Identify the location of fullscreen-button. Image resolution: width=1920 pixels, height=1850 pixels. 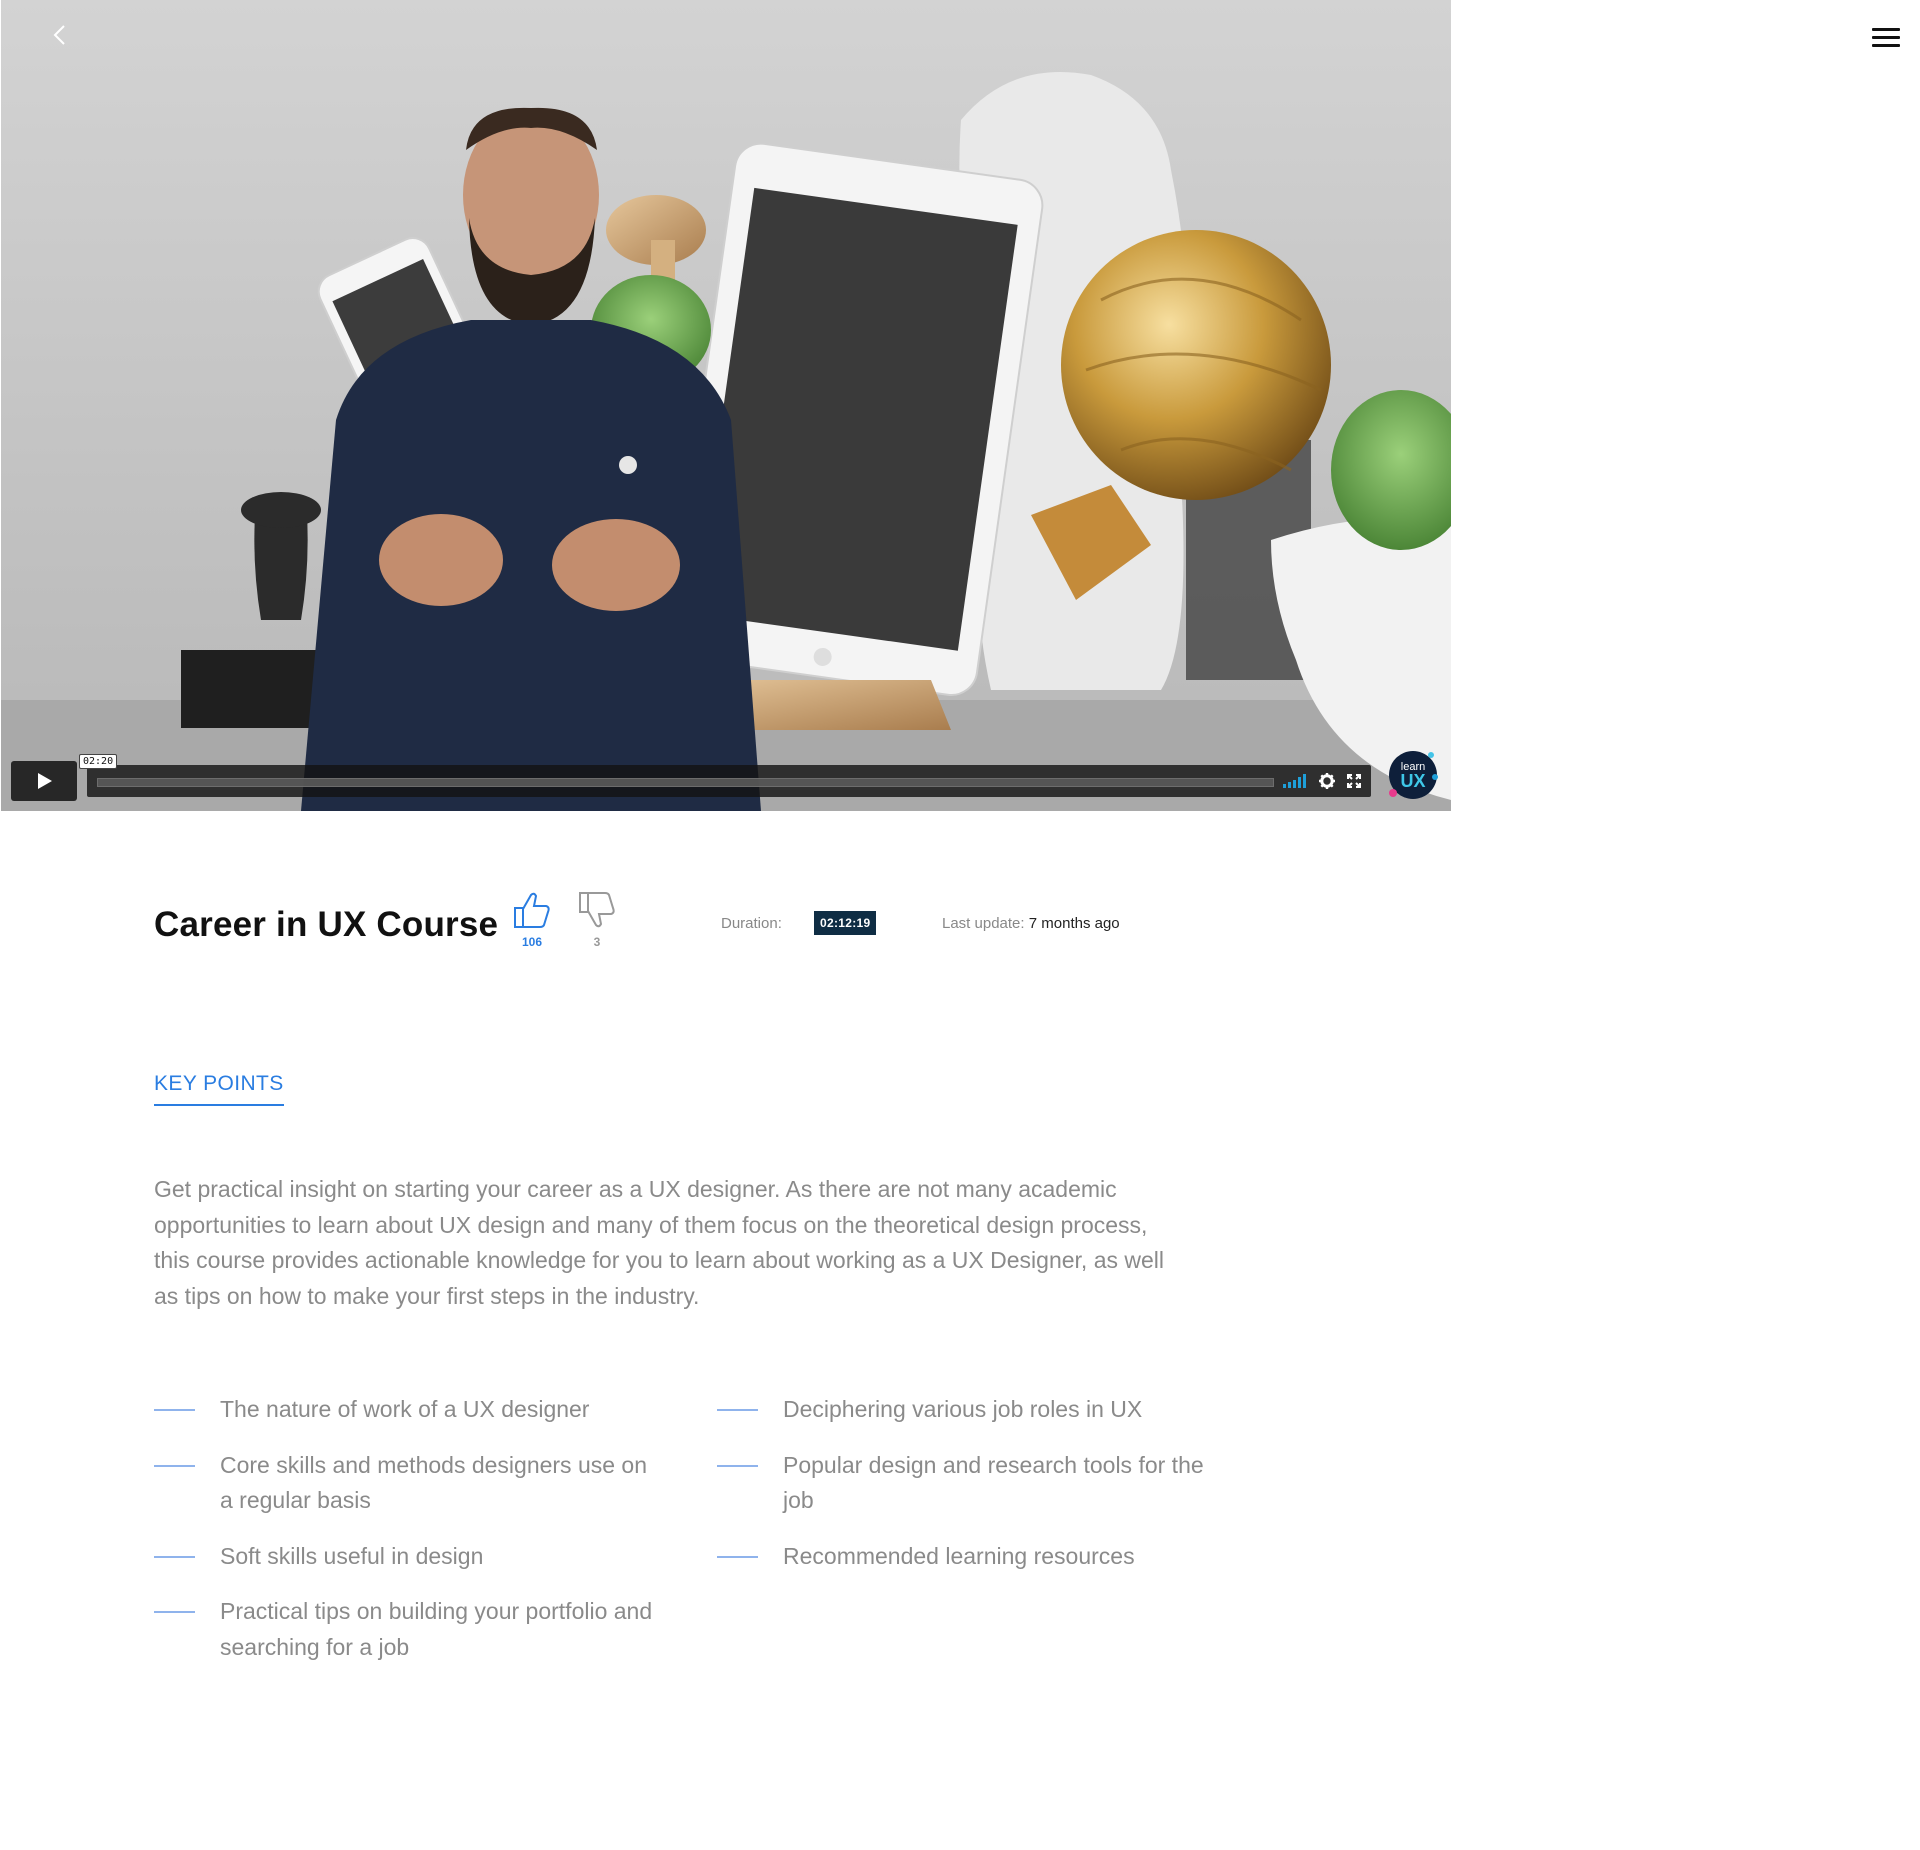
(1354, 781).